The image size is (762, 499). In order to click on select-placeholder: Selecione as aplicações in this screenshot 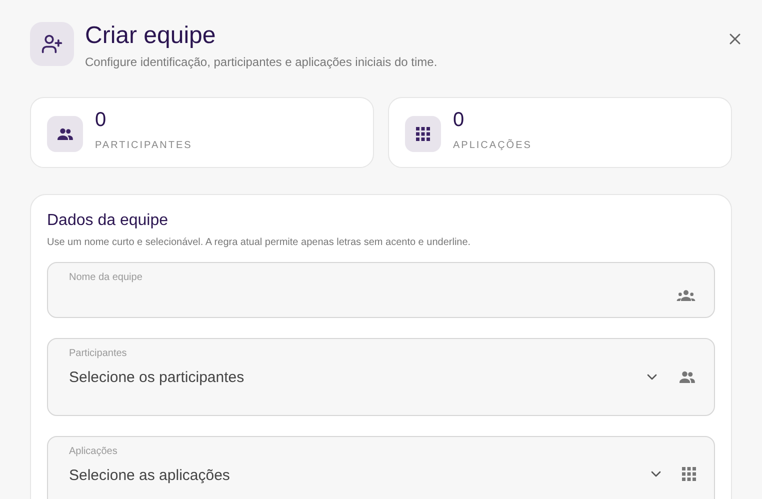, I will do `click(150, 476)`.